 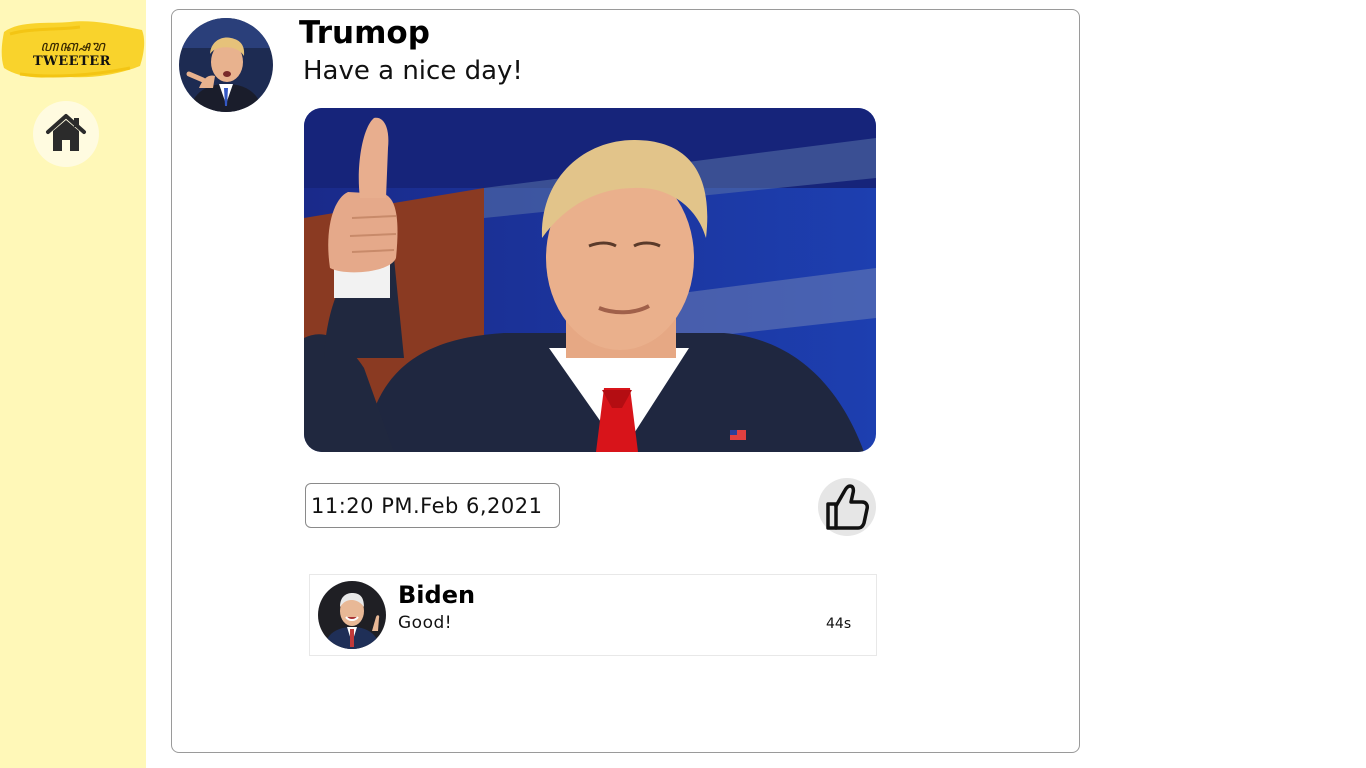 I want to click on home-button, so click(x=66, y=134).